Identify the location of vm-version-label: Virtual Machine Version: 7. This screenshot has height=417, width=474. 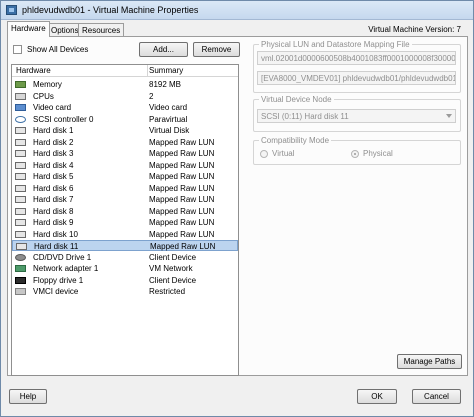
(414, 29).